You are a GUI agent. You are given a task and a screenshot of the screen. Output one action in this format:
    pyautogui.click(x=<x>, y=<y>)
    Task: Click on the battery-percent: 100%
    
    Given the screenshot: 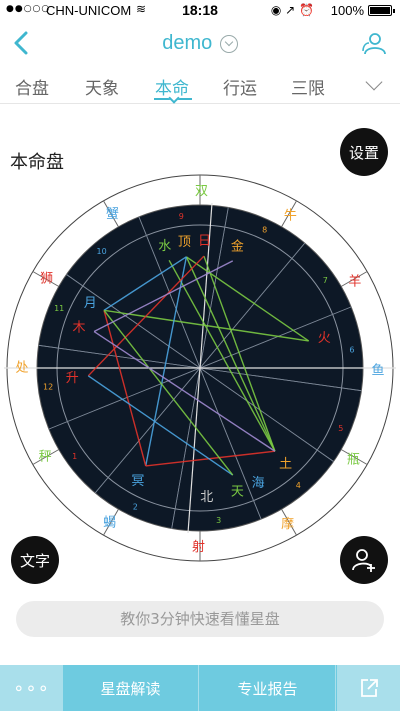 What is the action you would take?
    pyautogui.click(x=347, y=10)
    